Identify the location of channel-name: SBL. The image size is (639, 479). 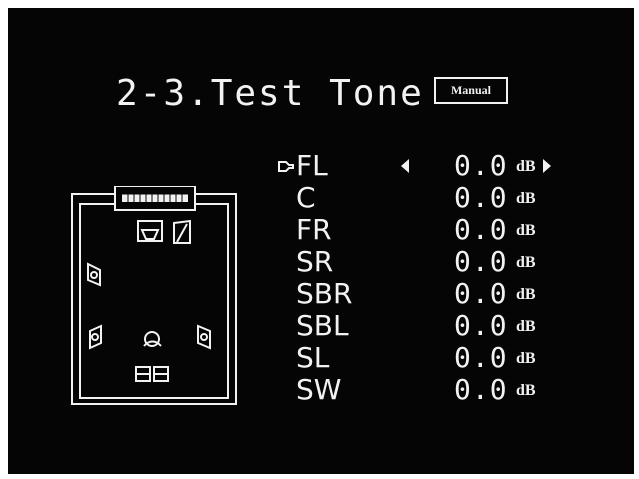
(322, 325).